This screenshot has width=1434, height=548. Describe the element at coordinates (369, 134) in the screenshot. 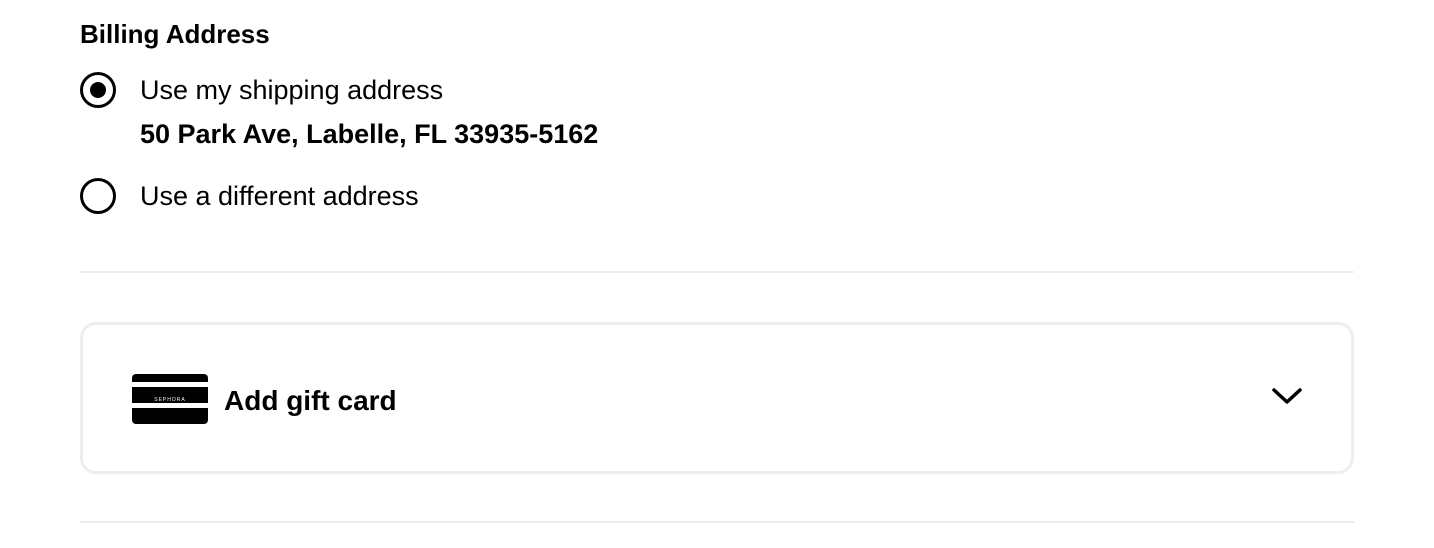

I see `shipping-address-text: 50 Park Ave, Labelle, FL 33935-5162` at that location.